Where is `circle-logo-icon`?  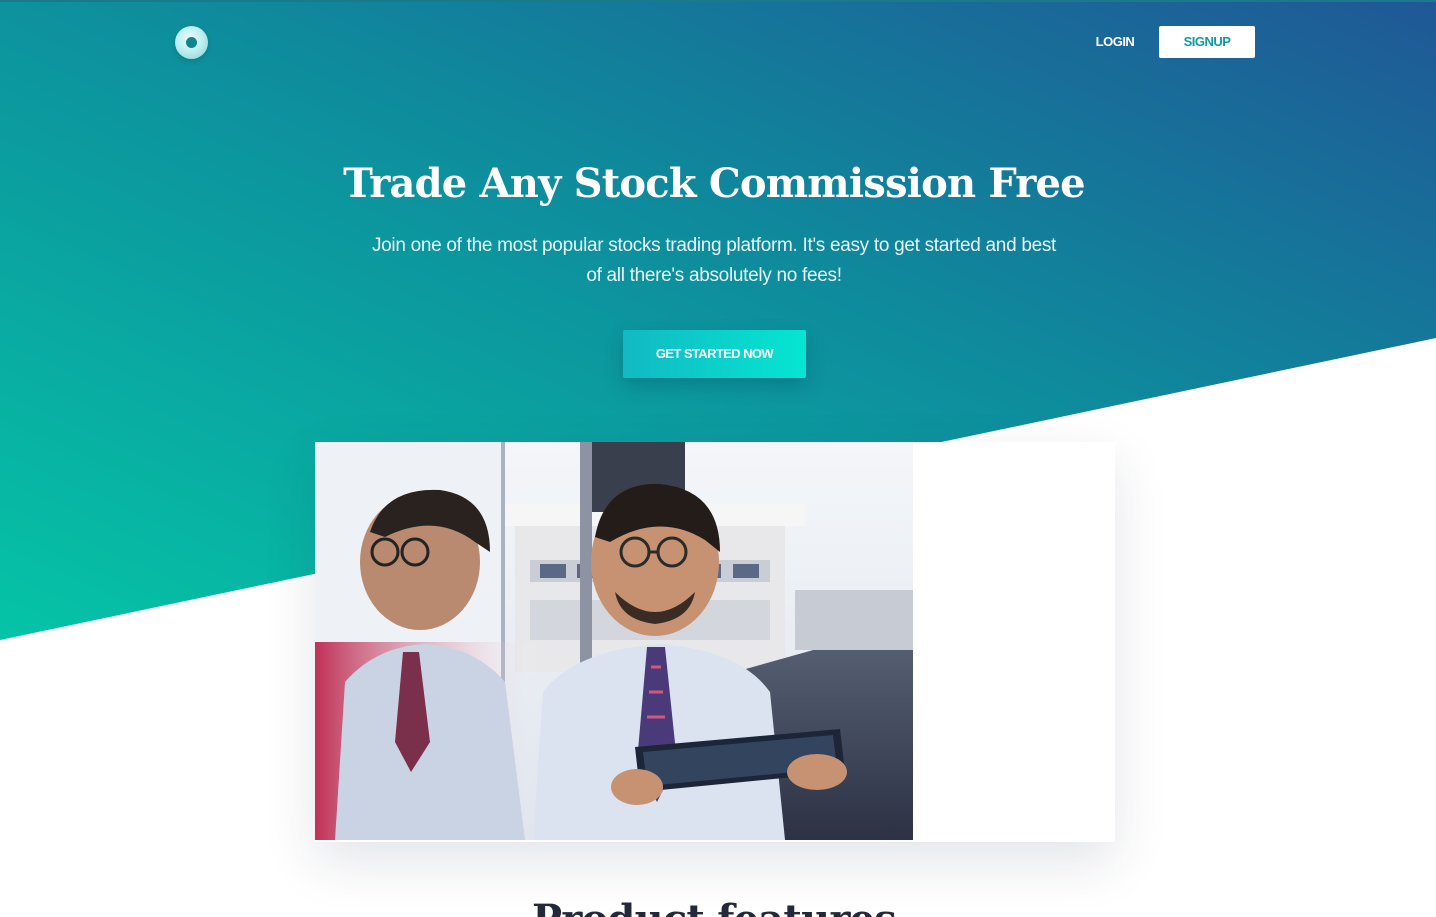 circle-logo-icon is located at coordinates (191, 42).